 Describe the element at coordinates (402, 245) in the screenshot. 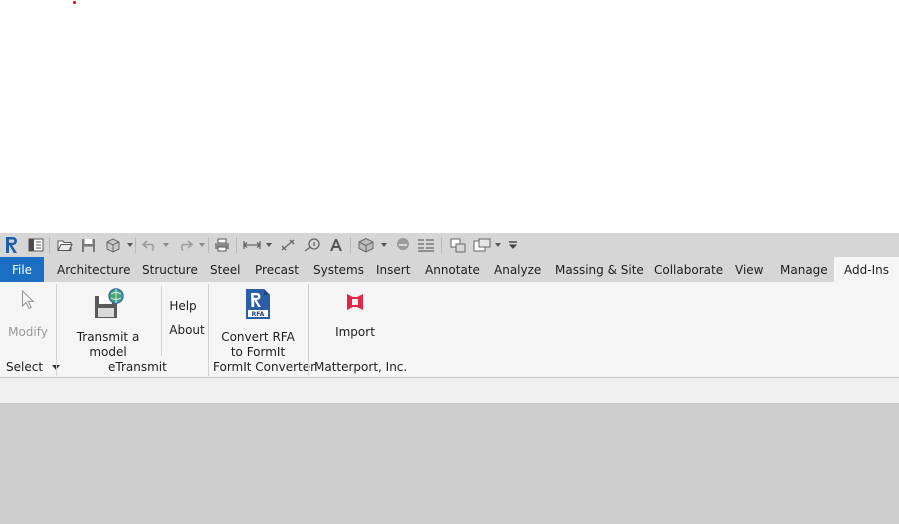

I see `section-icon` at that location.